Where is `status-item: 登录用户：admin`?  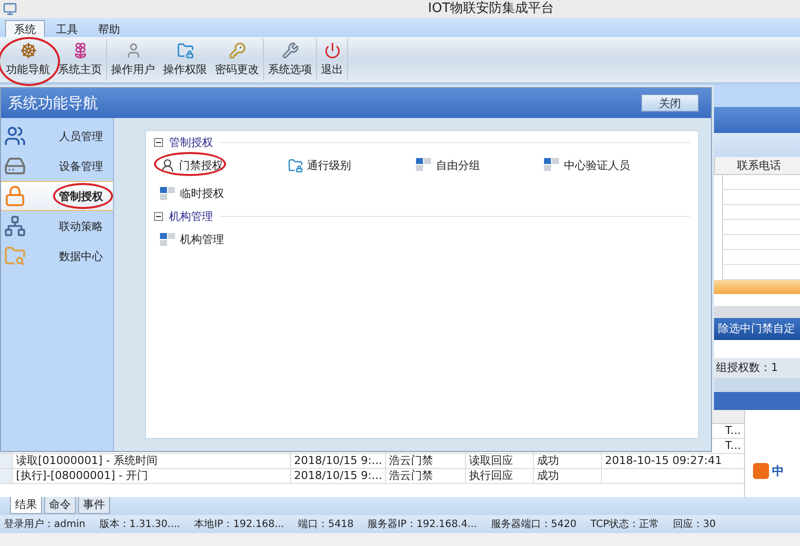 status-item: 登录用户：admin is located at coordinates (45, 524).